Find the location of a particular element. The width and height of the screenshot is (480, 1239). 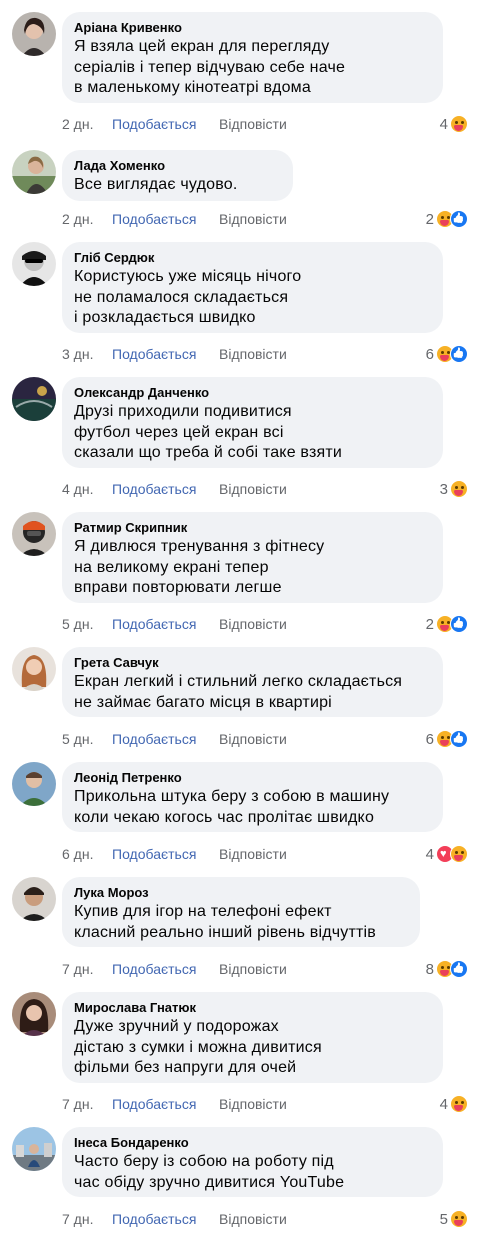

comment-author: Аріана Кривенко is located at coordinates (252, 28).